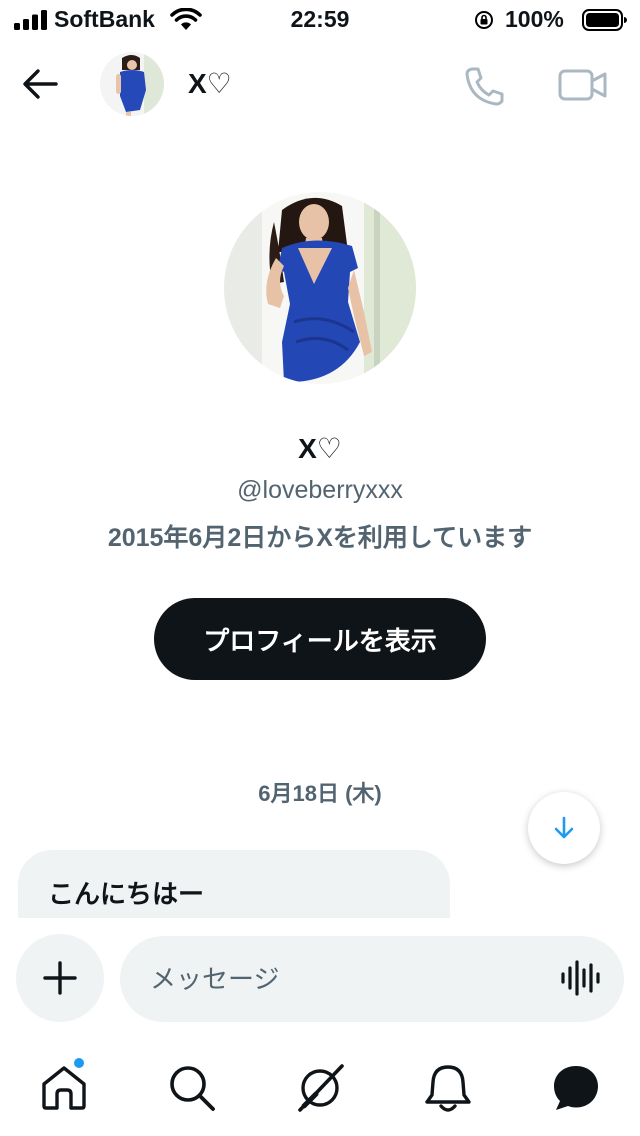 The height and width of the screenshot is (1136, 640). What do you see at coordinates (576, 1088) in the screenshot?
I see `messages-icon` at bounding box center [576, 1088].